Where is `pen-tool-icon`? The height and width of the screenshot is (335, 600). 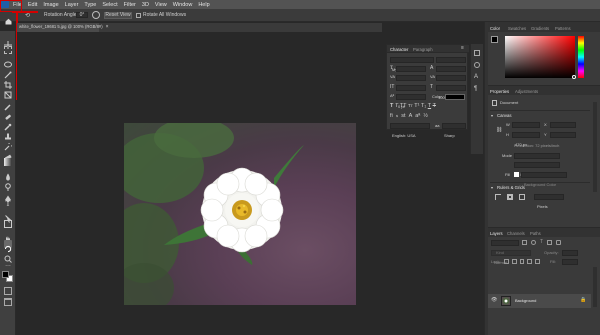 pen-tool-icon is located at coordinates (8, 196).